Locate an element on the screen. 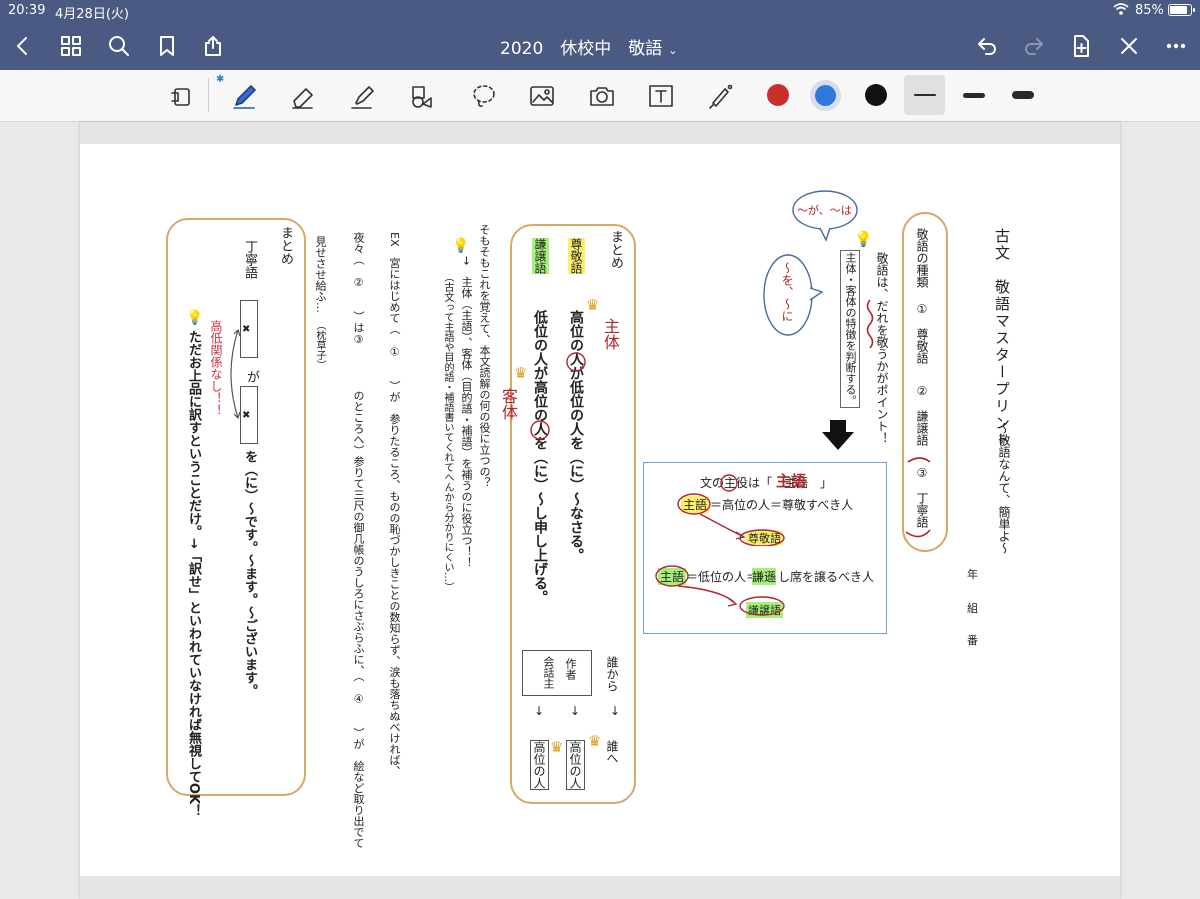  battery-percent: 85% is located at coordinates (1149, 10).